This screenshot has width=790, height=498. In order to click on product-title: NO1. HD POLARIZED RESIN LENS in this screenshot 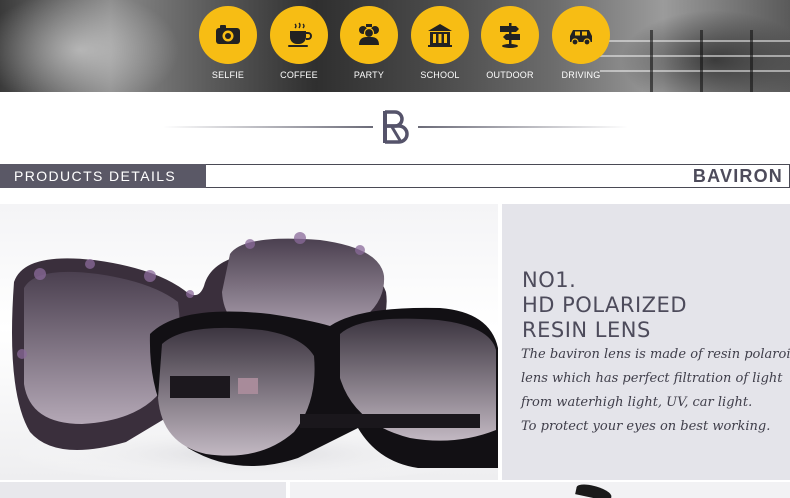, I will do `click(652, 305)`.